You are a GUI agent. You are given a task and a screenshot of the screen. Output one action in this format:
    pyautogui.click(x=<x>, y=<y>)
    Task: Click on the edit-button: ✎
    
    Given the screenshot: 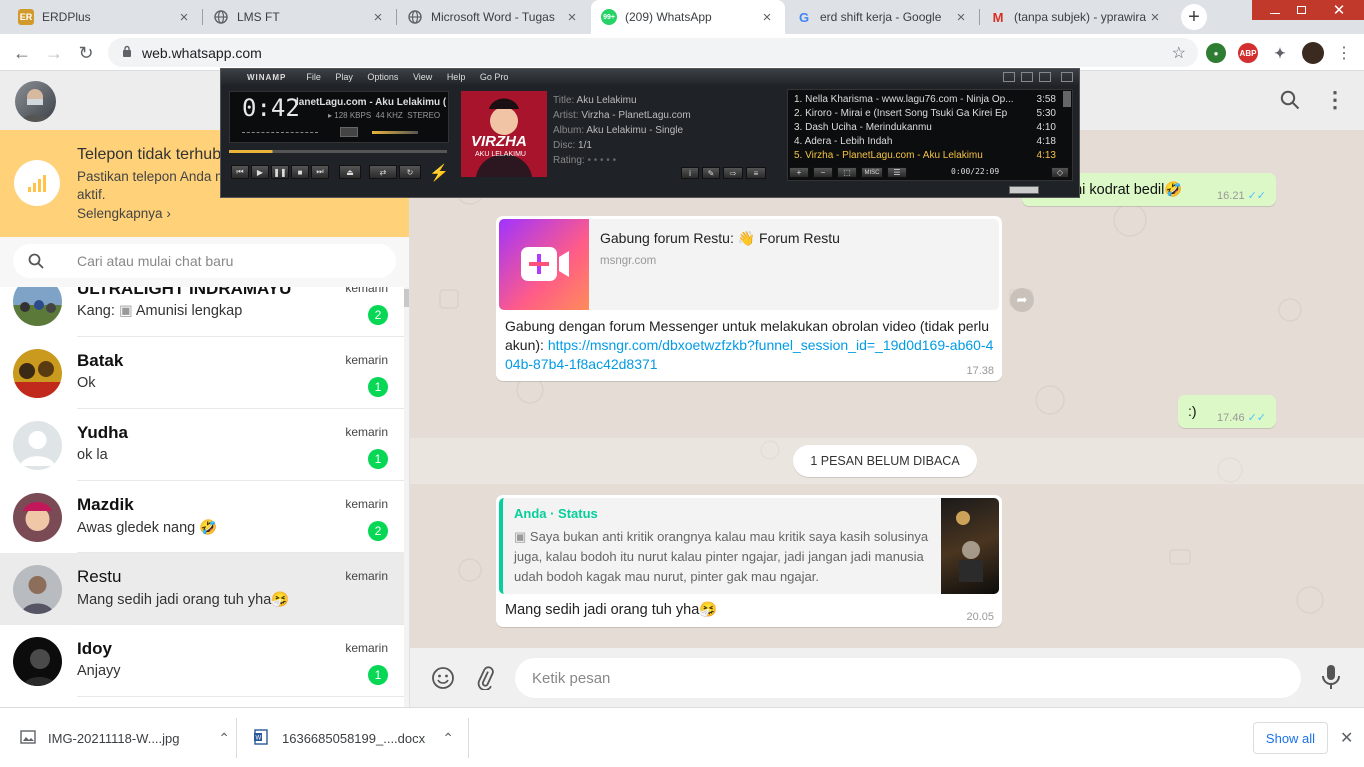 What is the action you would take?
    pyautogui.click(x=711, y=173)
    